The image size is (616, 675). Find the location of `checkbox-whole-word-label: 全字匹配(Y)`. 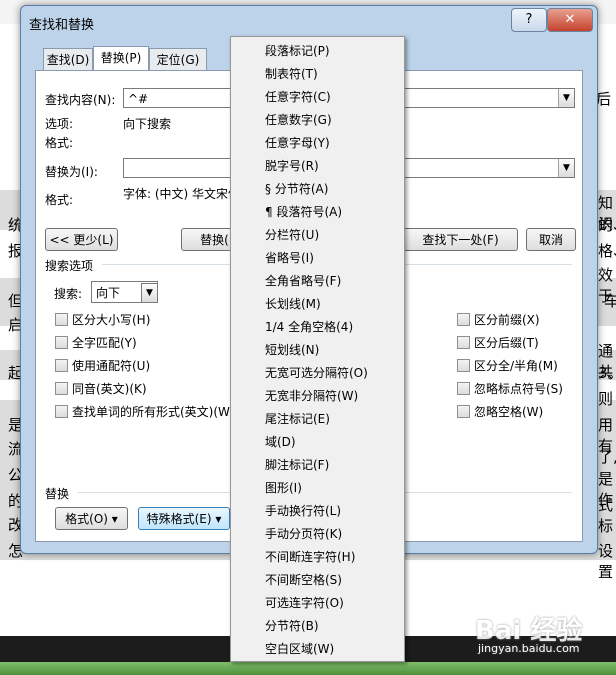

checkbox-whole-word-label: 全字匹配(Y) is located at coordinates (104, 343).